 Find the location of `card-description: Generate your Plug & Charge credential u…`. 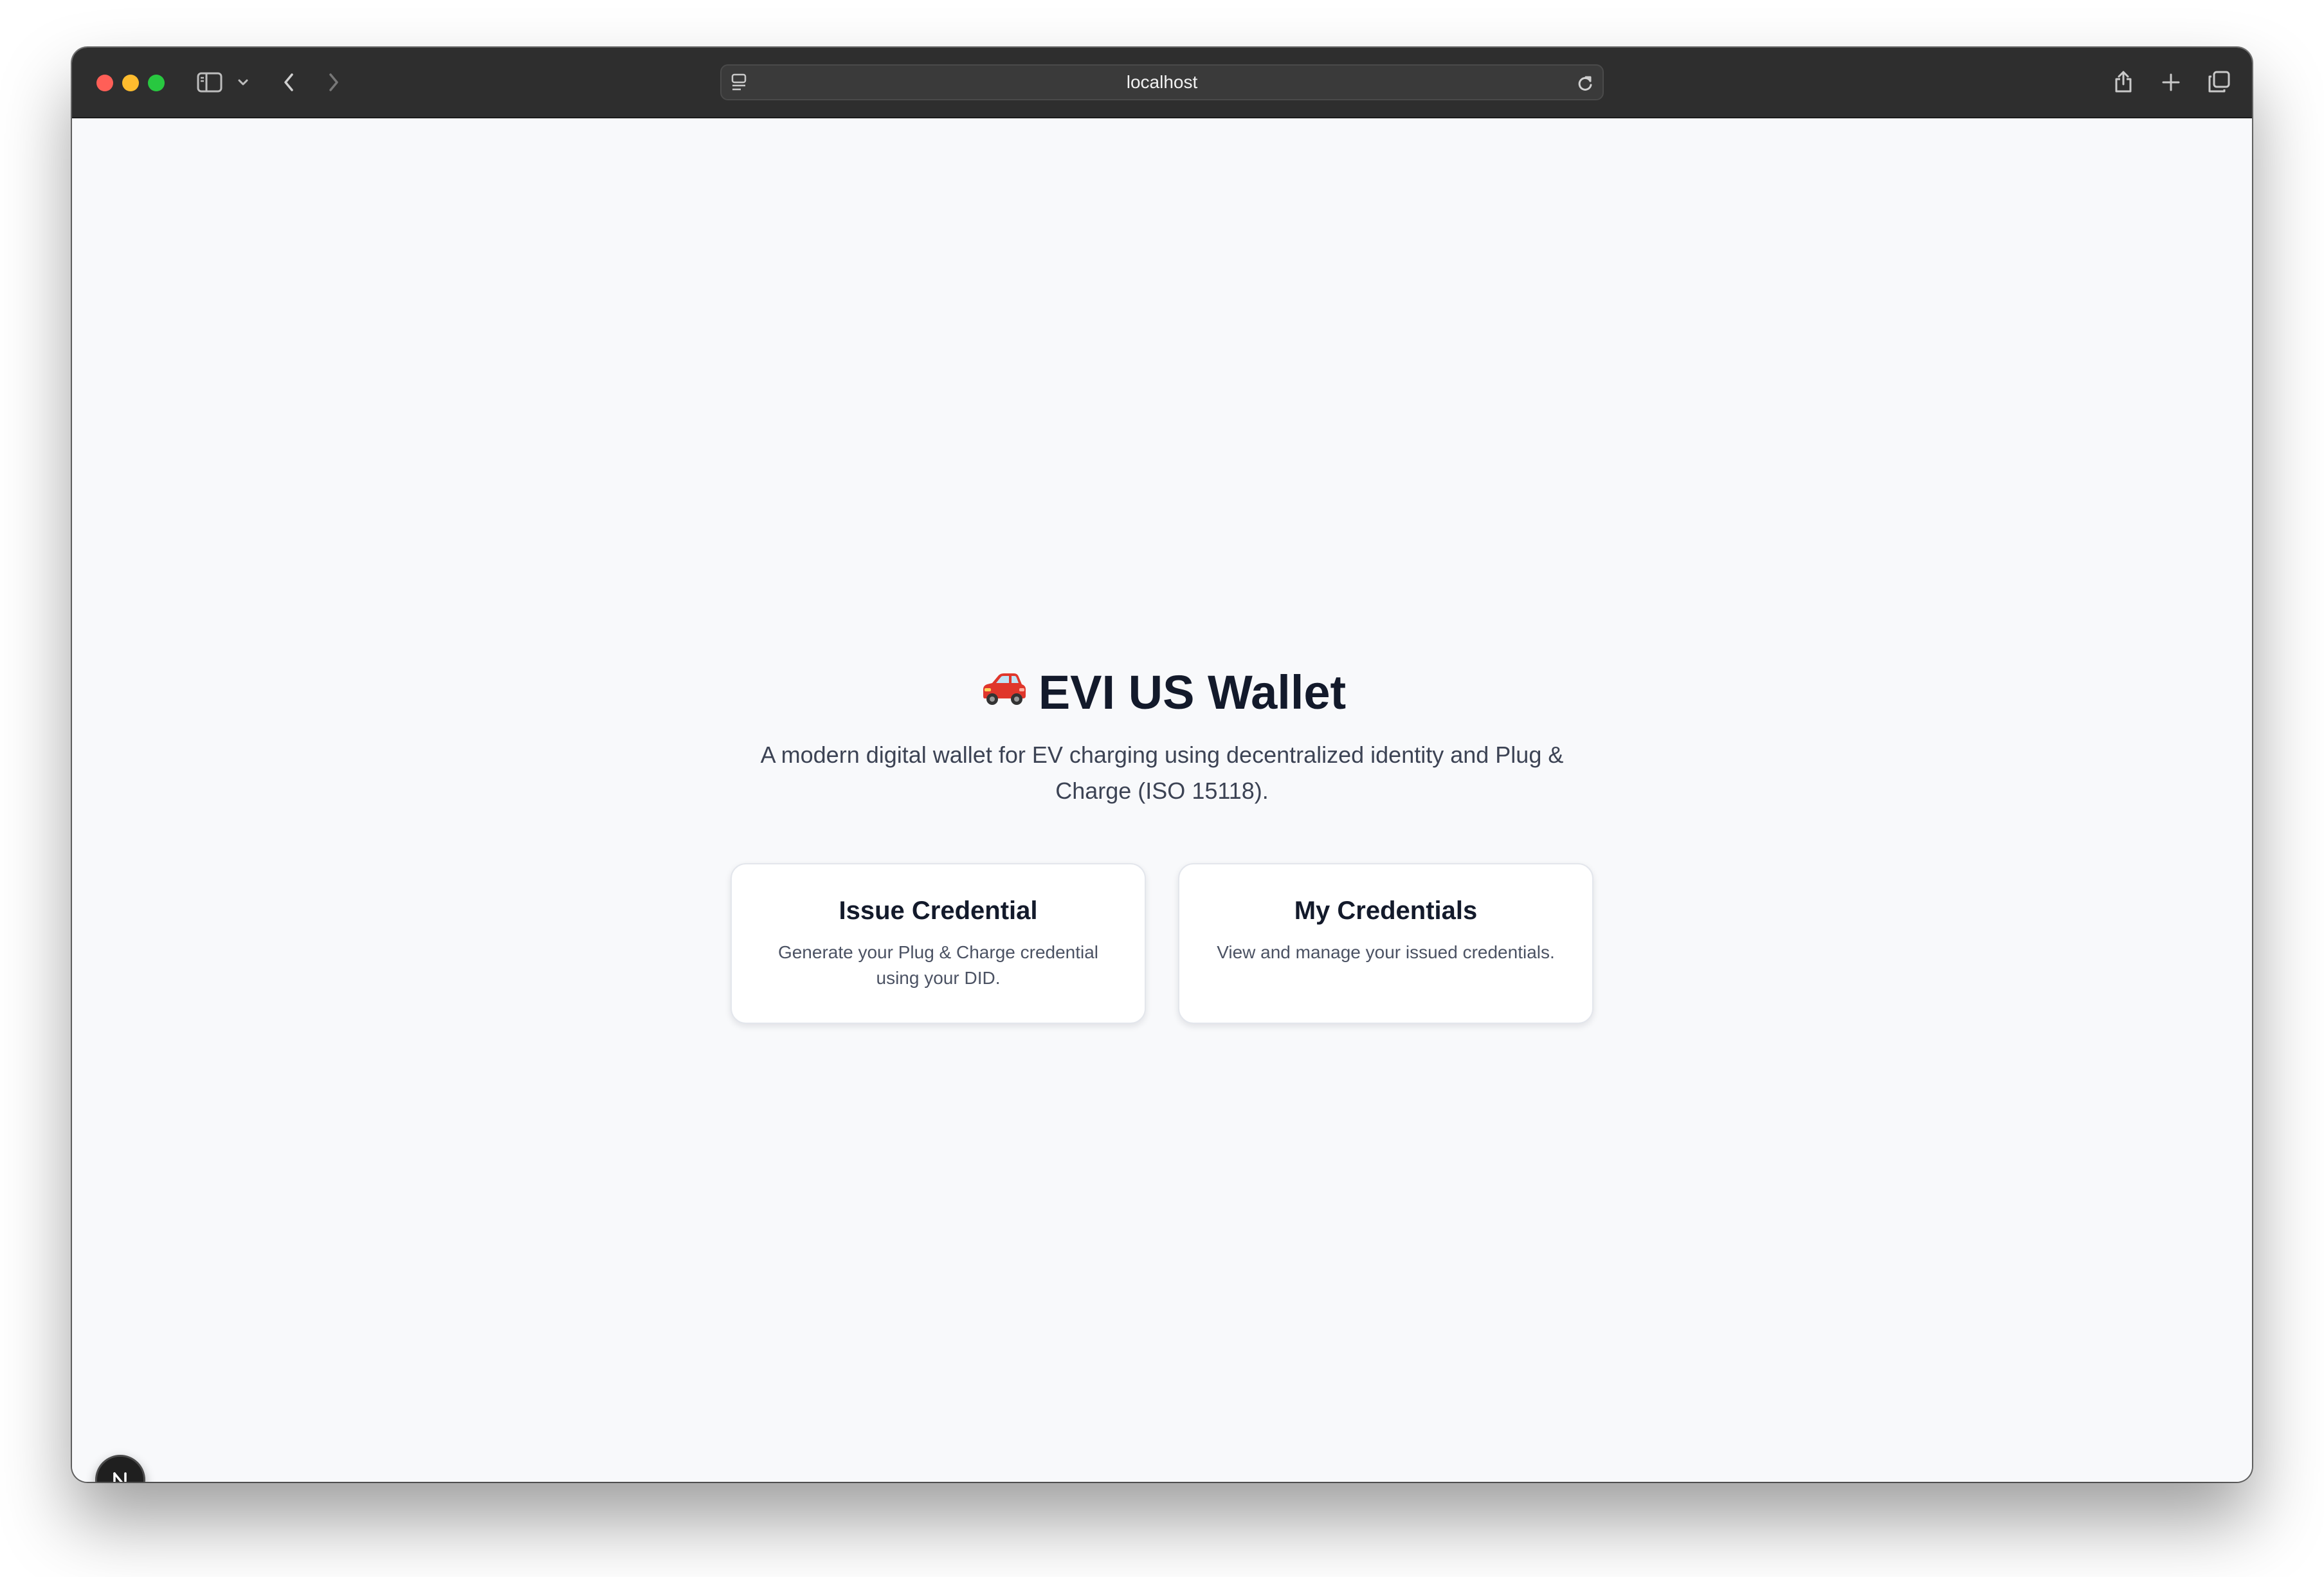

card-description: Generate your Plug & Charge credential u… is located at coordinates (938, 965).